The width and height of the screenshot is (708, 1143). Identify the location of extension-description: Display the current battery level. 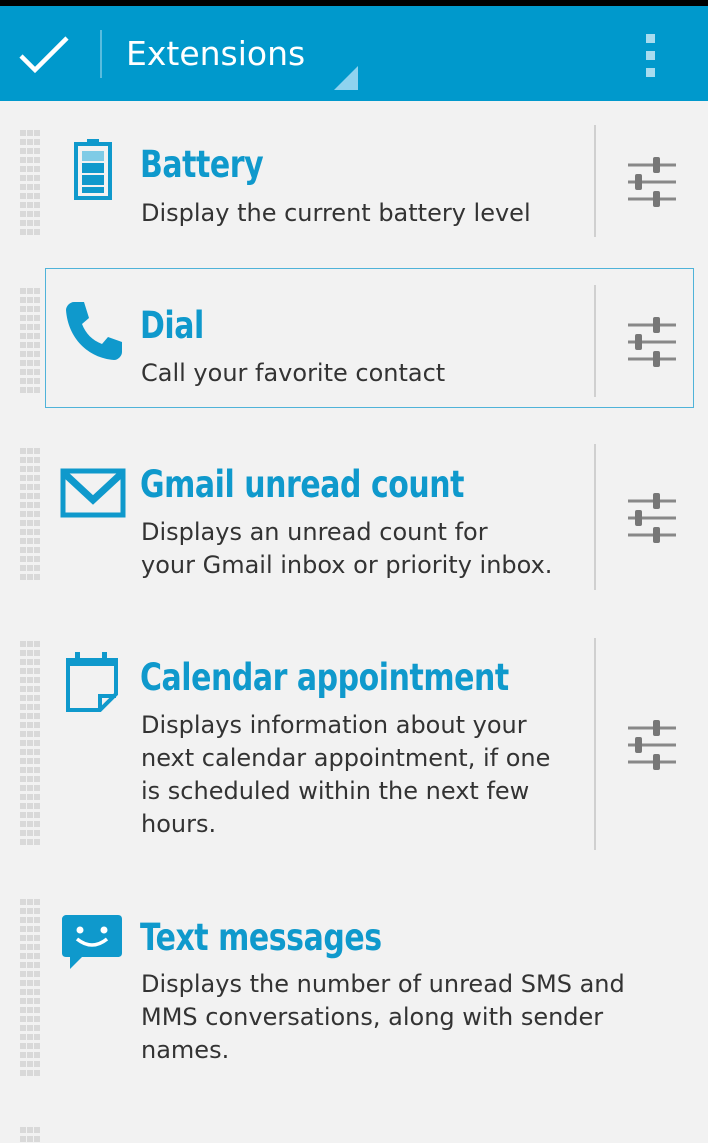
(336, 213).